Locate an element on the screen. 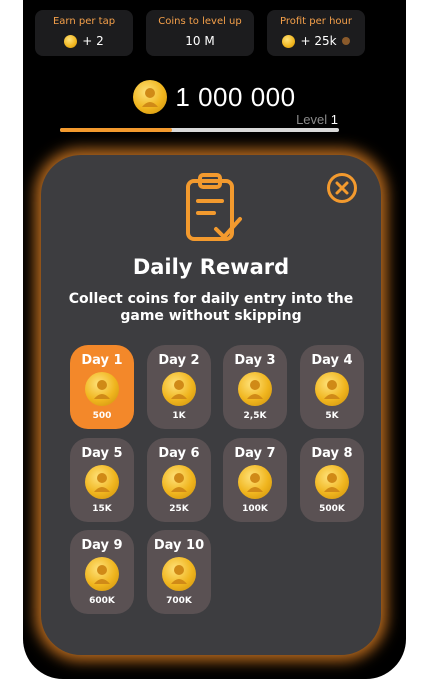 This screenshot has height=679, width=426. day-card: Day 4 5K is located at coordinates (332, 387).